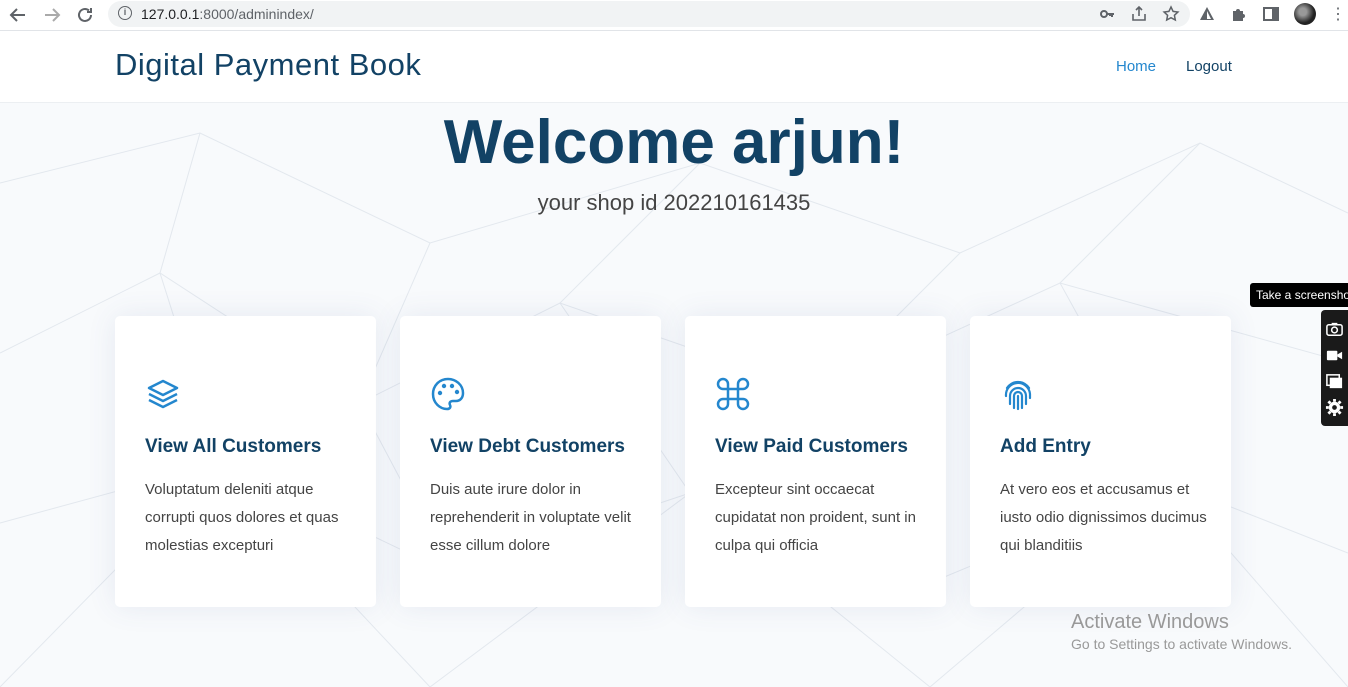 This screenshot has width=1348, height=687. I want to click on command-icon, so click(733, 394).